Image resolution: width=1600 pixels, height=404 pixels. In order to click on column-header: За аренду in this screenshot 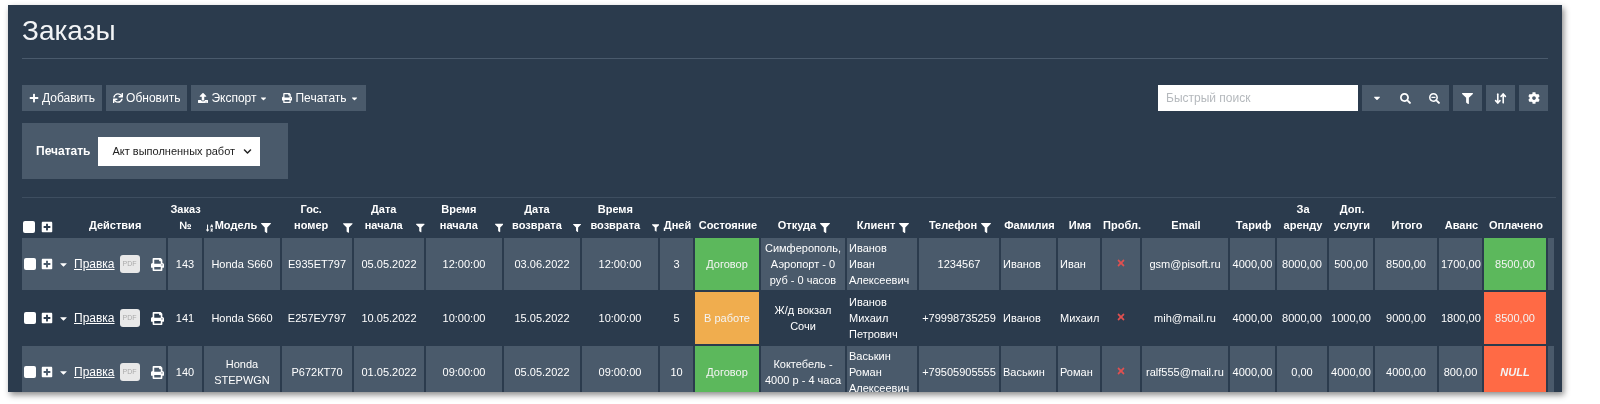, I will do `click(1303, 217)`.